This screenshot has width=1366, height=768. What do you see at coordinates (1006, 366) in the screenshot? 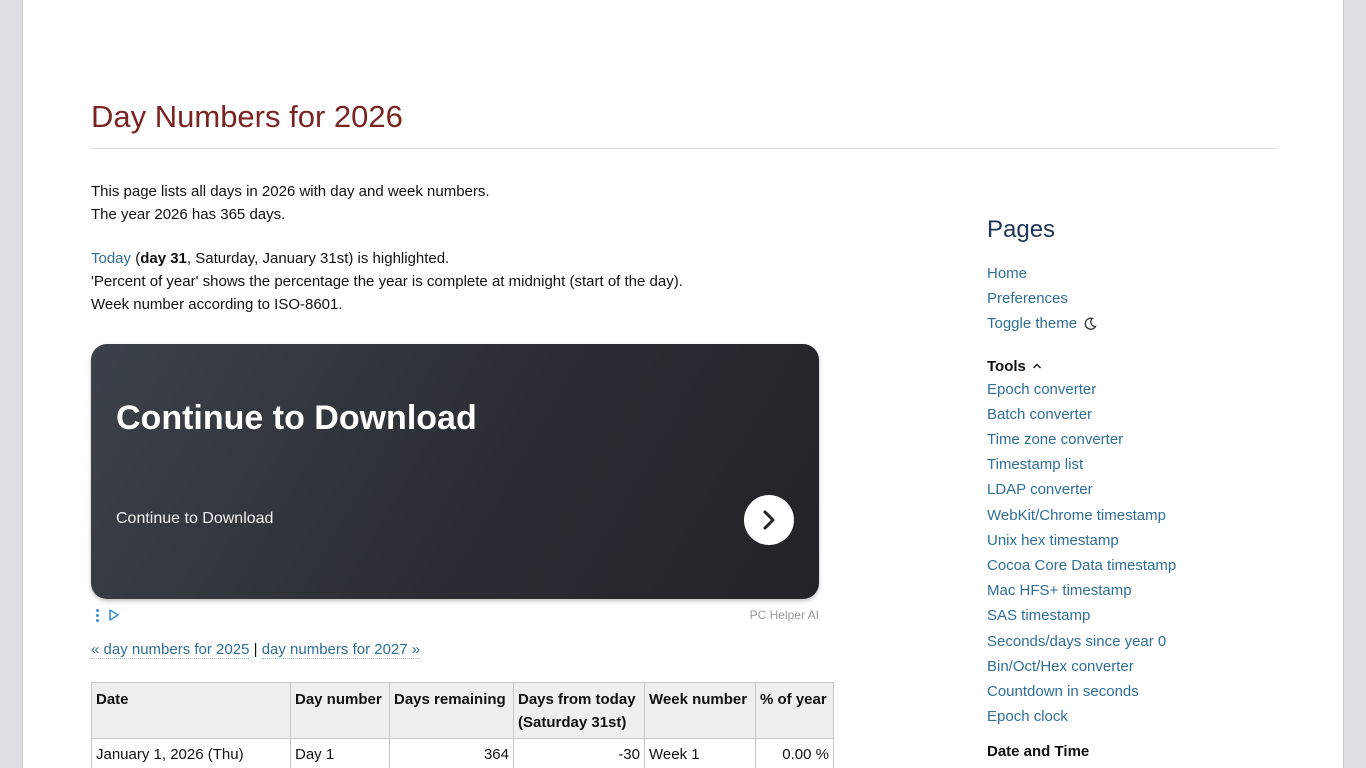
I see `sidebar-tools-heading: Tools` at bounding box center [1006, 366].